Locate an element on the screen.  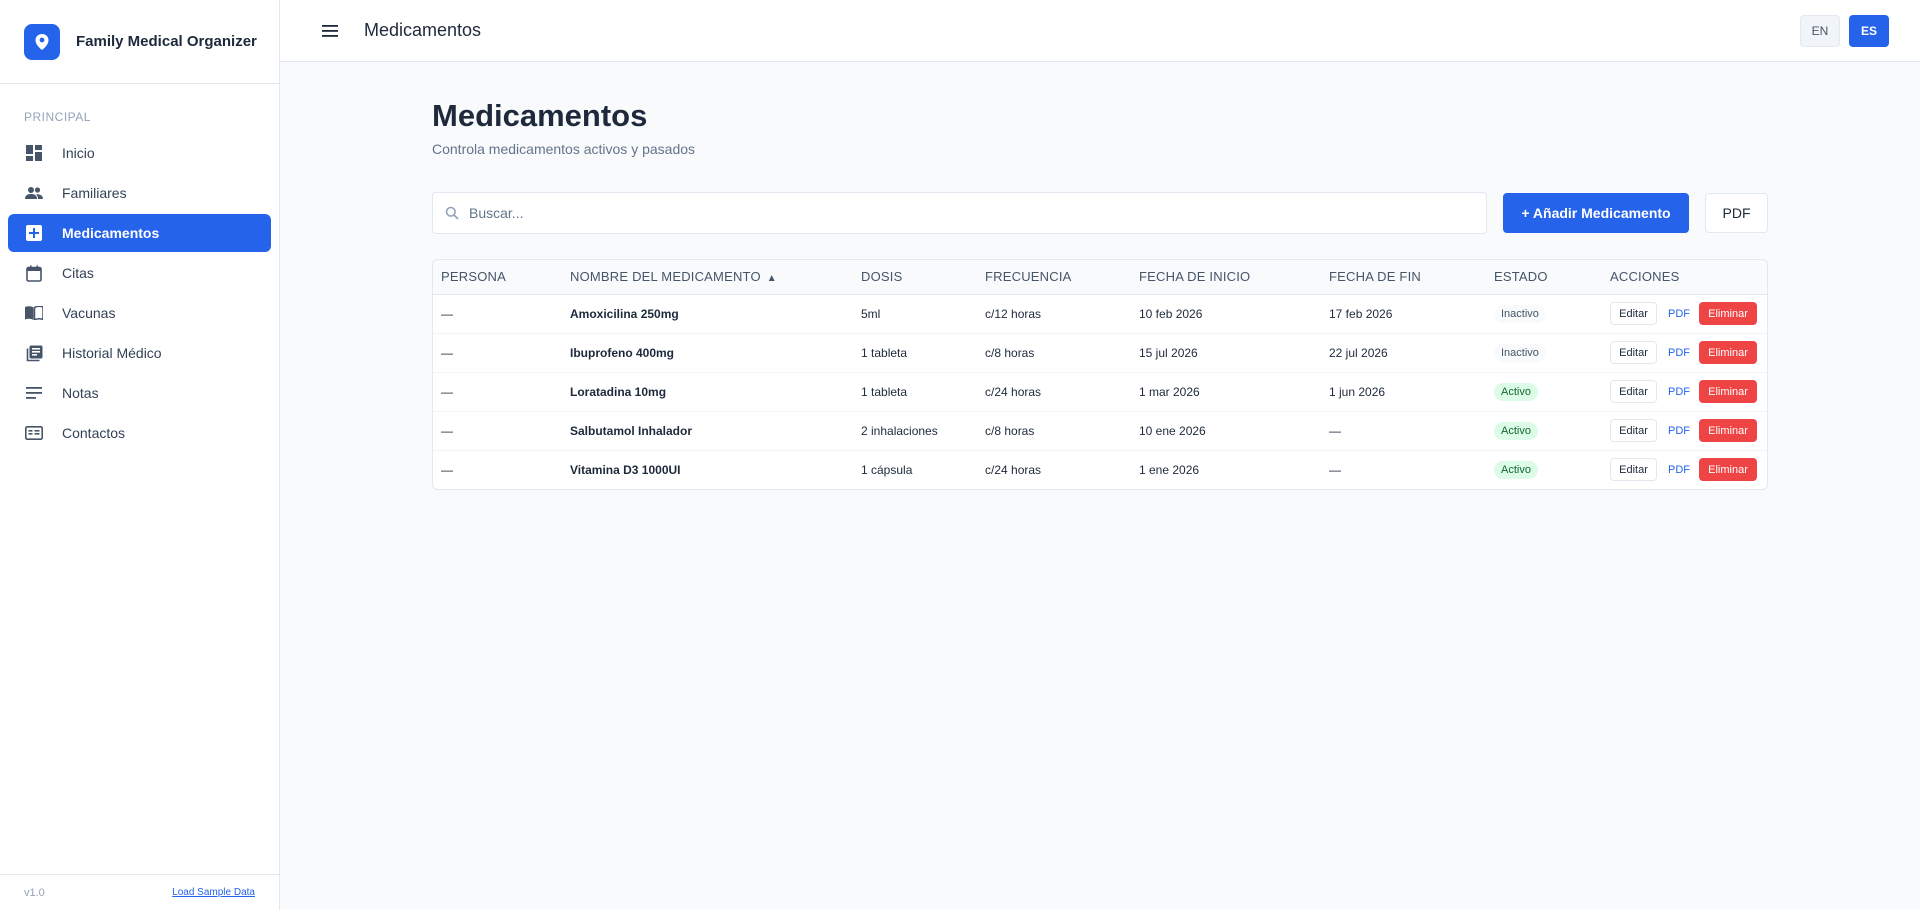
column-header-dosis: DOSIS is located at coordinates (915, 277).